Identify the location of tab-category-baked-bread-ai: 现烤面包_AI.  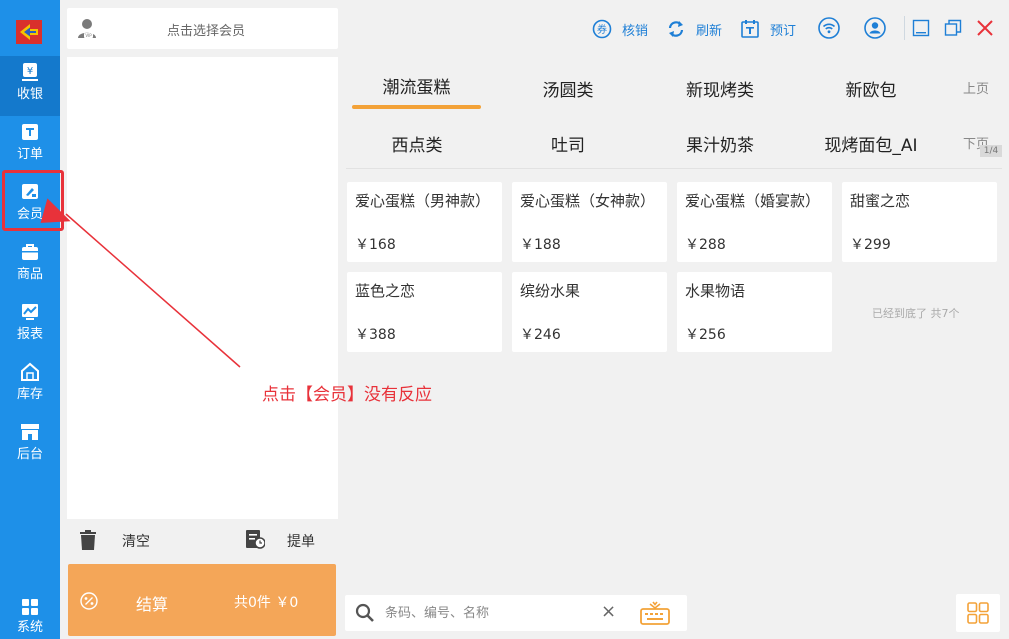
(871, 143).